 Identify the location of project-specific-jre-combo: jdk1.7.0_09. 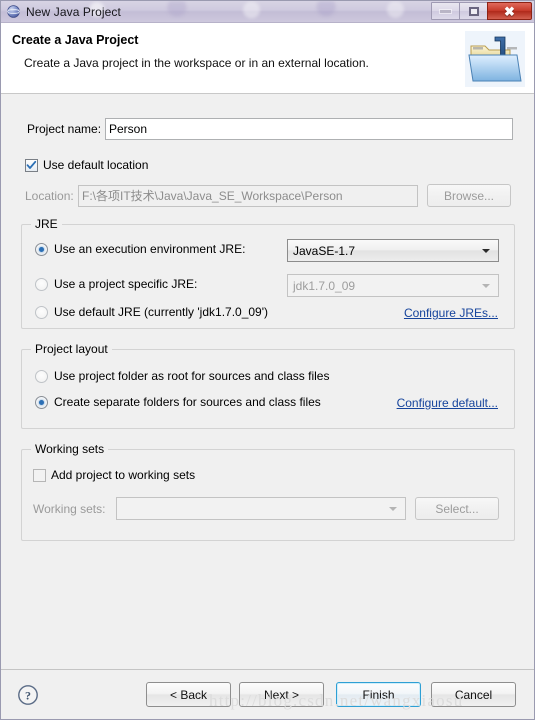
(393, 285).